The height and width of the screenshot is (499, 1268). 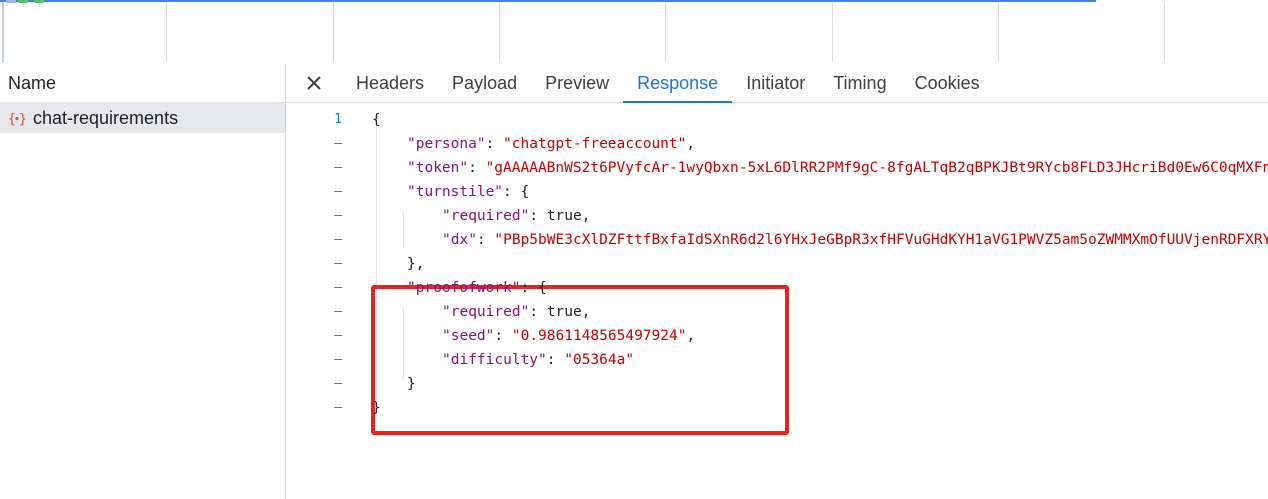 What do you see at coordinates (494, 360) in the screenshot?
I see `json-key: "difficulty"` at bounding box center [494, 360].